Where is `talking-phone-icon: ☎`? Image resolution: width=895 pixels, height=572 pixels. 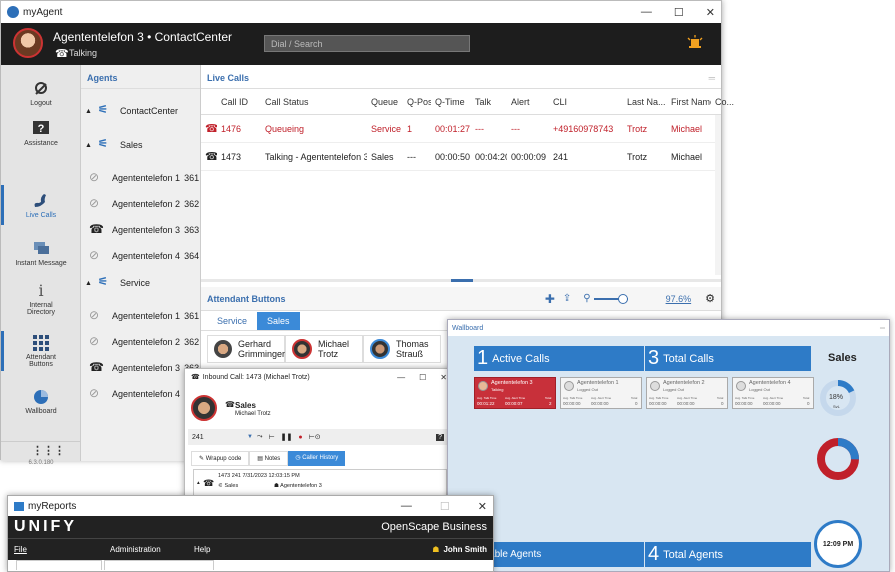 talking-phone-icon: ☎ is located at coordinates (96, 367).